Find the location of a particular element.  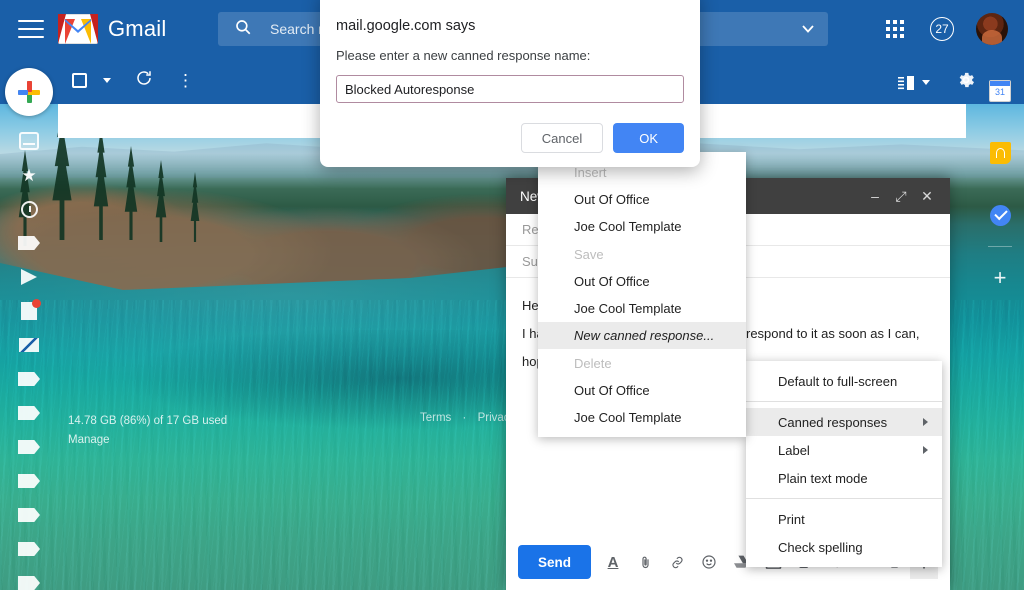

canned-item-save-joe-cool-template: Joe Cool Template is located at coordinates (642, 308).